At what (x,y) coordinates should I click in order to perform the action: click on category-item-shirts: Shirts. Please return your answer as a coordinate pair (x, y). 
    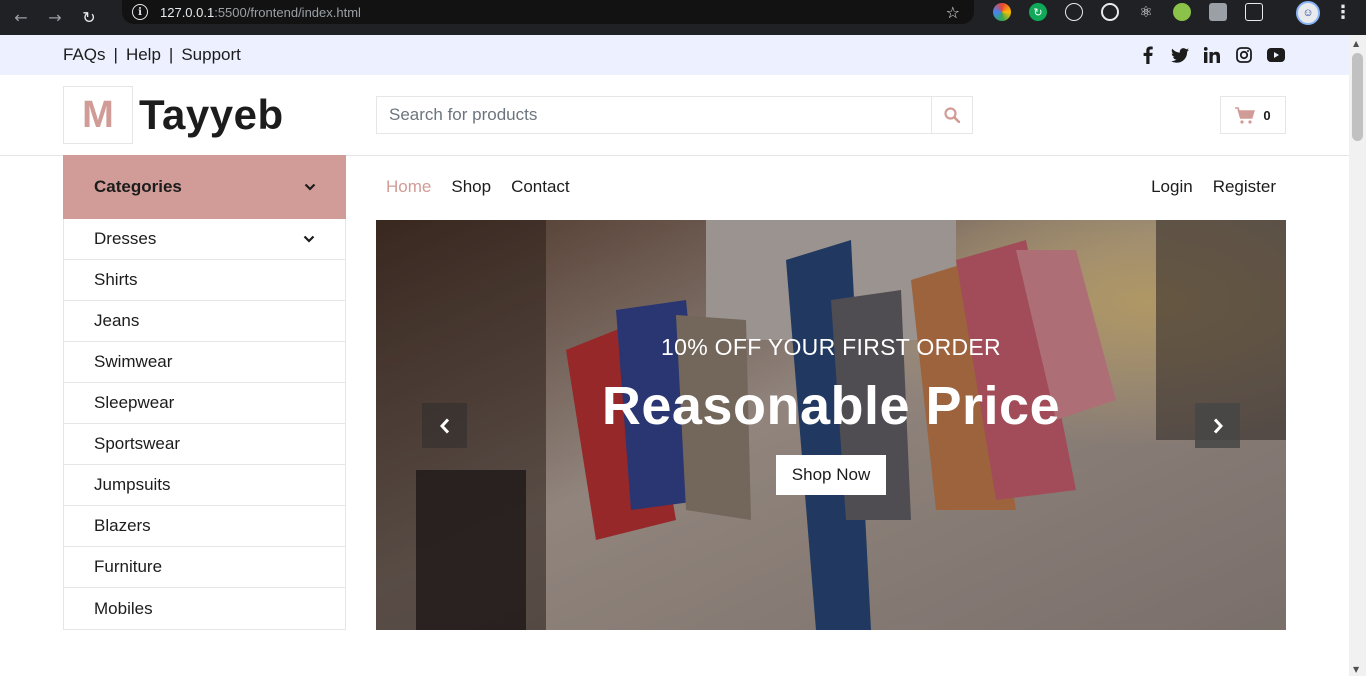
    Looking at the image, I should click on (204, 280).